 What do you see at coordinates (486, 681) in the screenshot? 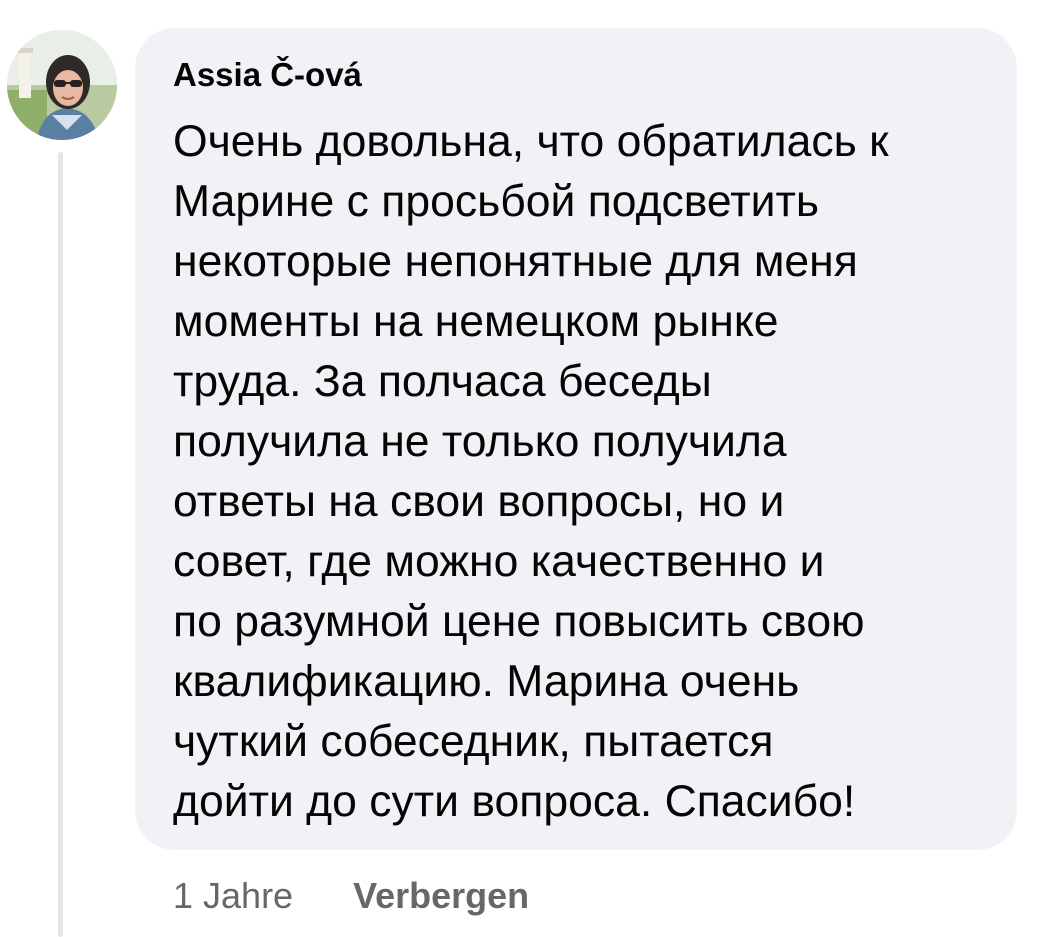
I see `comment-line: квалификацию. Марина очень` at bounding box center [486, 681].